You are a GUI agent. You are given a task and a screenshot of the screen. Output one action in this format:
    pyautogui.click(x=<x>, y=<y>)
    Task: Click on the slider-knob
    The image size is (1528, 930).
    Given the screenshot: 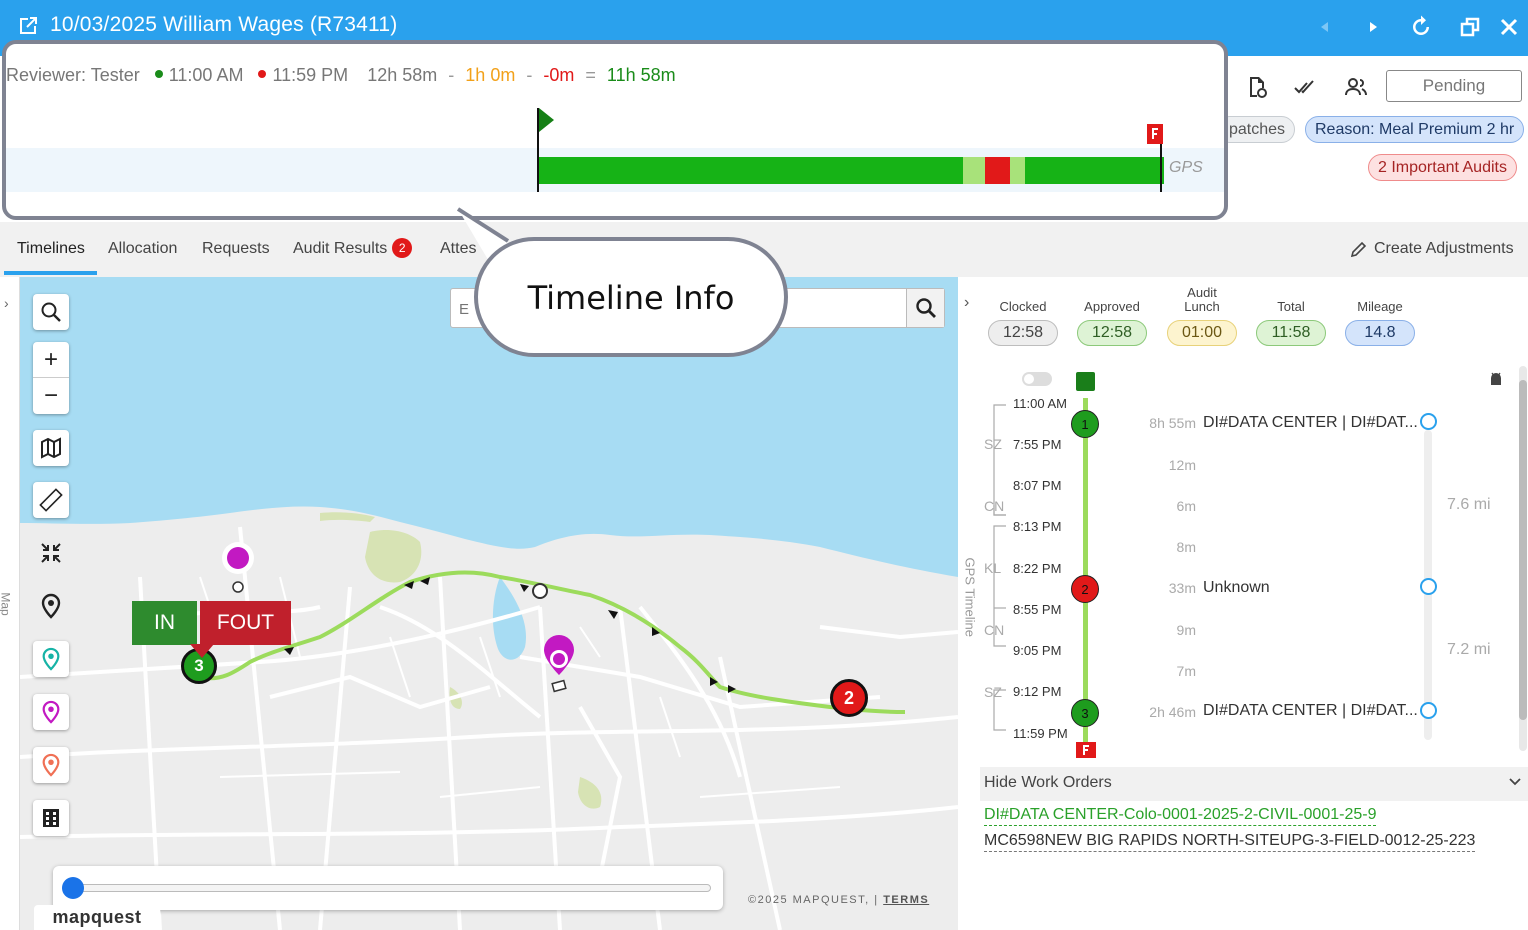 What is the action you would take?
    pyautogui.click(x=73, y=888)
    